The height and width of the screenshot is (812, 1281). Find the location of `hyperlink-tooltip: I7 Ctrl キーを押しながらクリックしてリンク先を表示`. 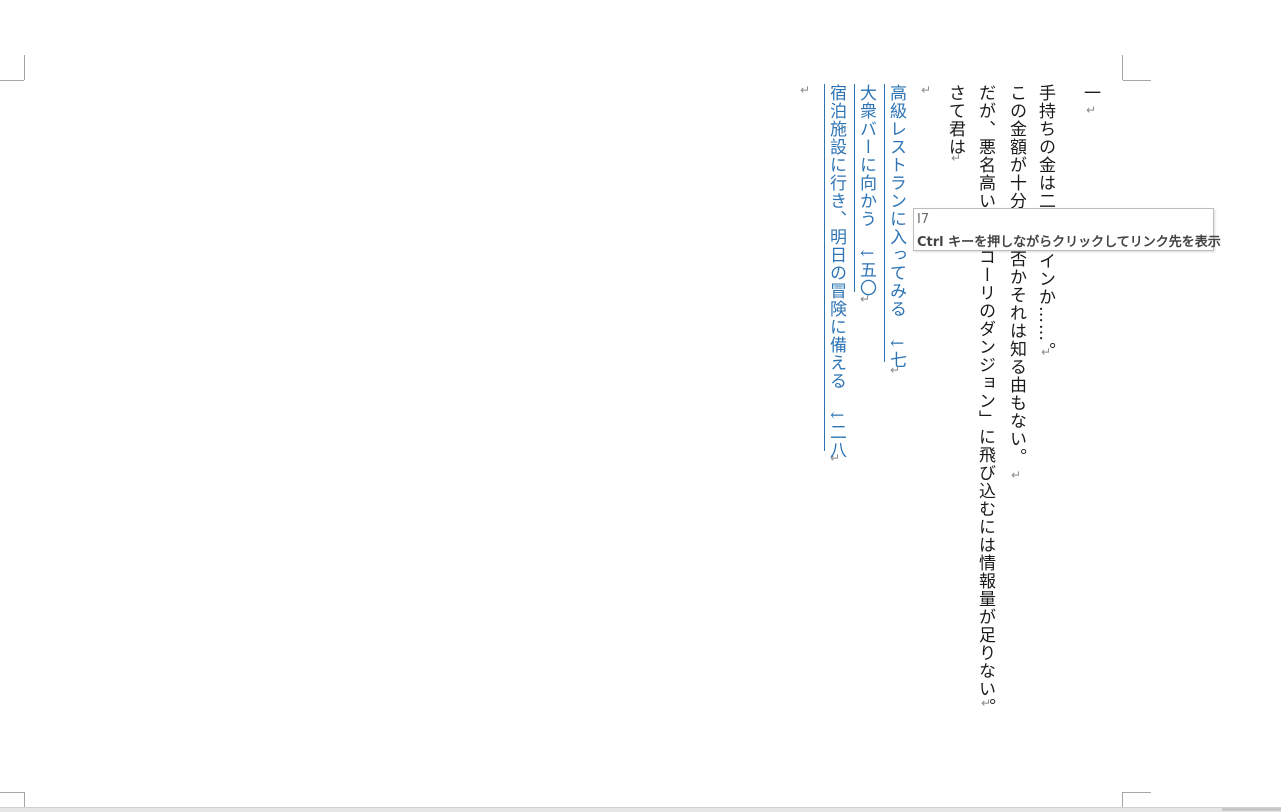

hyperlink-tooltip: I7 Ctrl キーを押しながらクリックしてリンク先を表示 is located at coordinates (1067, 229).